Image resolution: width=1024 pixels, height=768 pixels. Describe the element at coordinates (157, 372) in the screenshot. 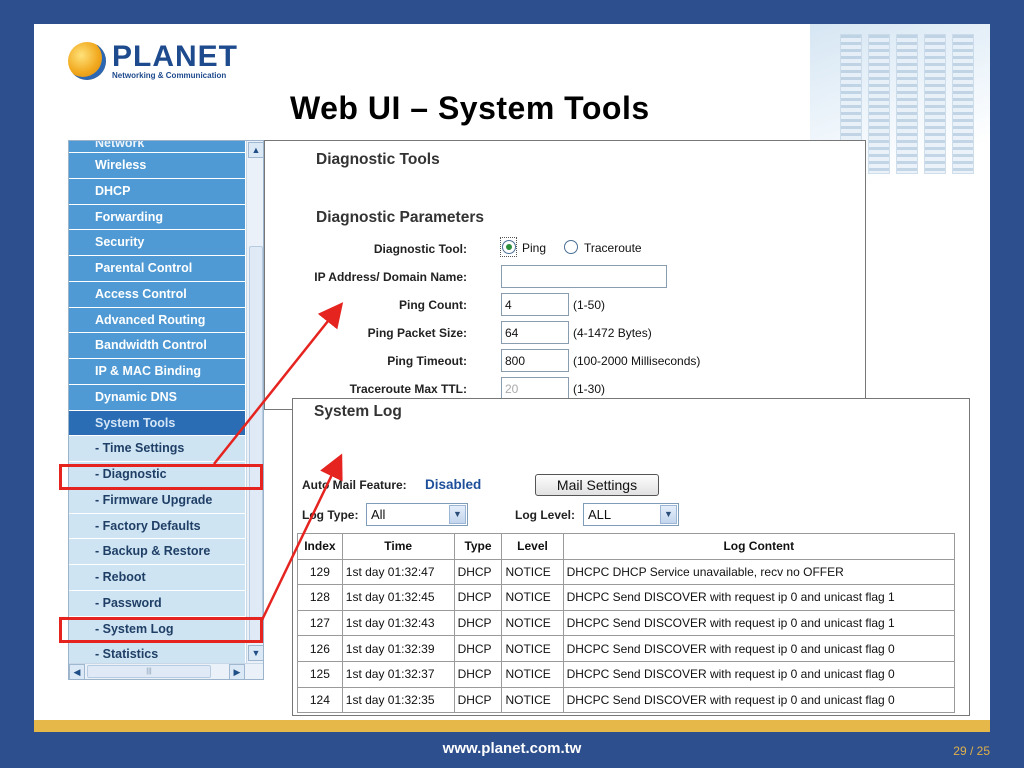

I see `sidebar-item-ip-mac-binding: IP & MAC Binding` at that location.